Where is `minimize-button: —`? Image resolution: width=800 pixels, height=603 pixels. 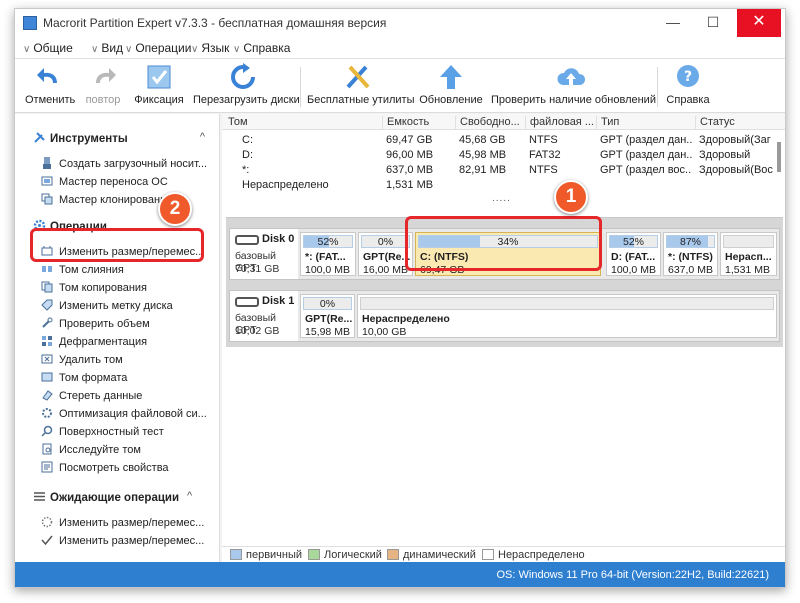
minimize-button: — is located at coordinates (673, 23).